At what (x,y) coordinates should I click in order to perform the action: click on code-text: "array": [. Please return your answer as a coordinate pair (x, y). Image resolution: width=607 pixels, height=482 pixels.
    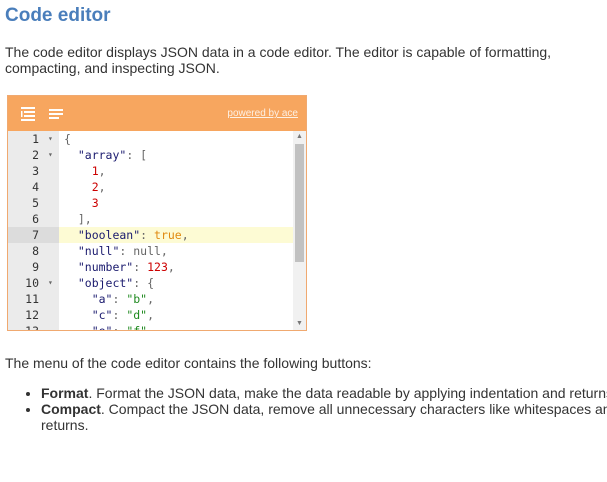
    Looking at the image, I should click on (105, 155).